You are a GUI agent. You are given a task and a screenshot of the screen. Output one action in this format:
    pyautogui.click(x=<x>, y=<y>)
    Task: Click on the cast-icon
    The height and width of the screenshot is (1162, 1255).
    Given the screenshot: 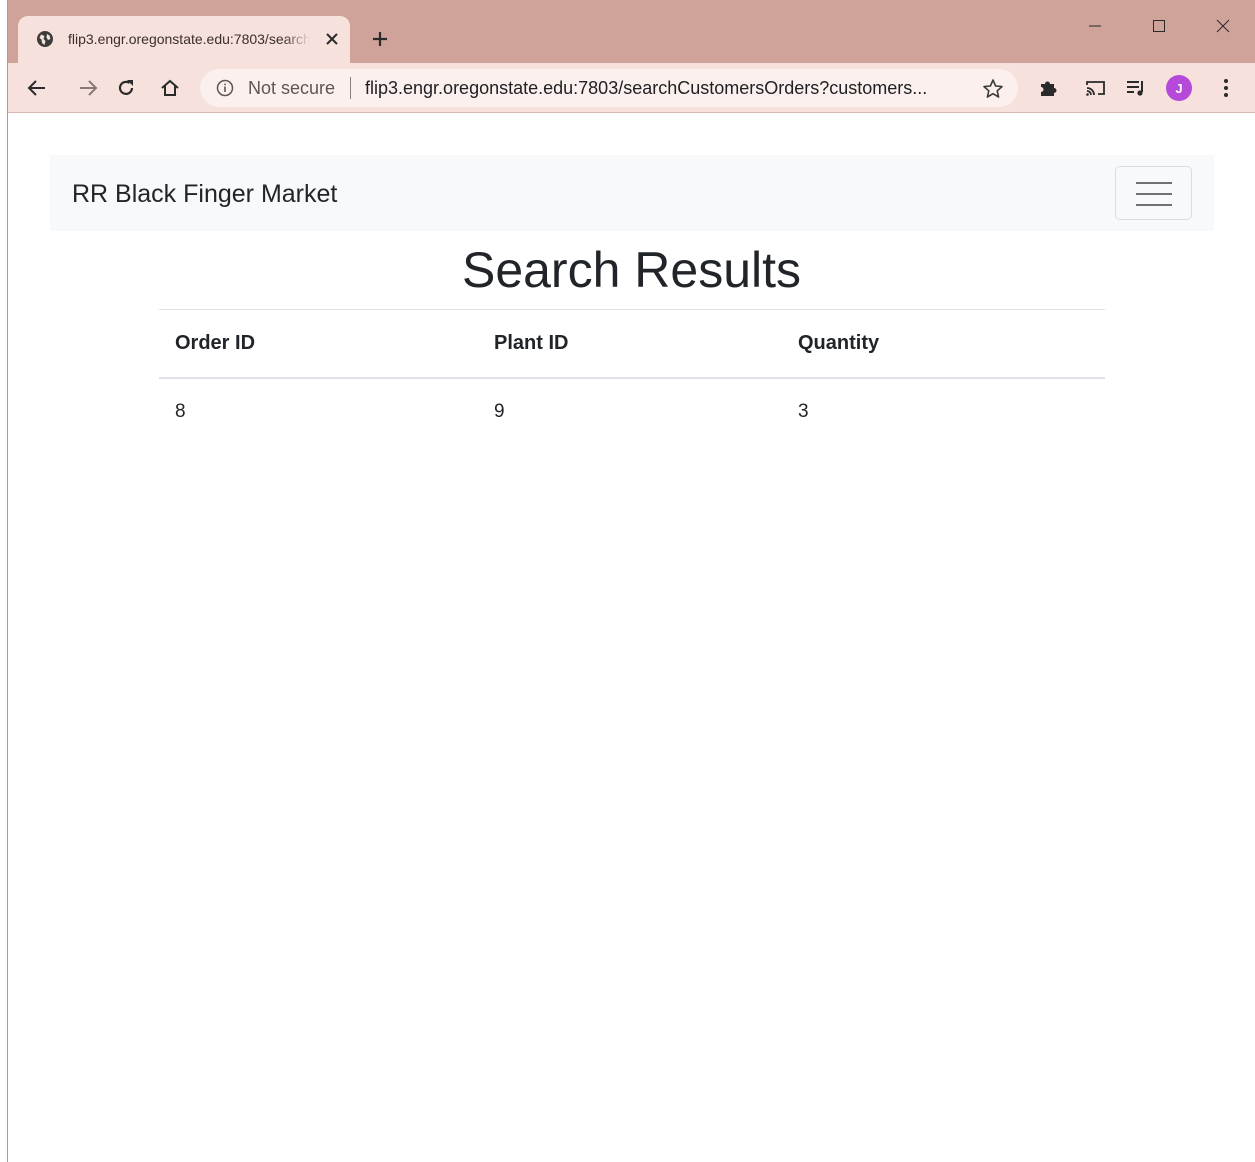 What is the action you would take?
    pyautogui.click(x=1096, y=88)
    